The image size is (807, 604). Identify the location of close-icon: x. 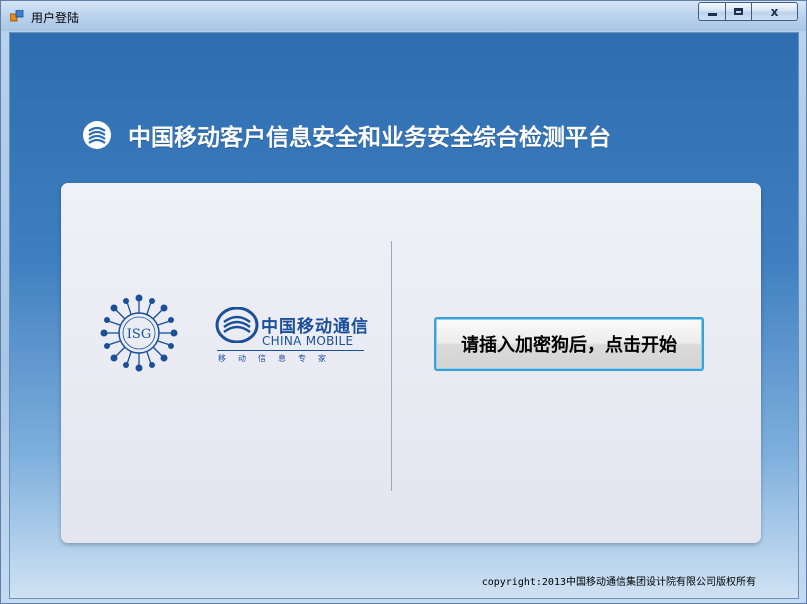
(774, 11).